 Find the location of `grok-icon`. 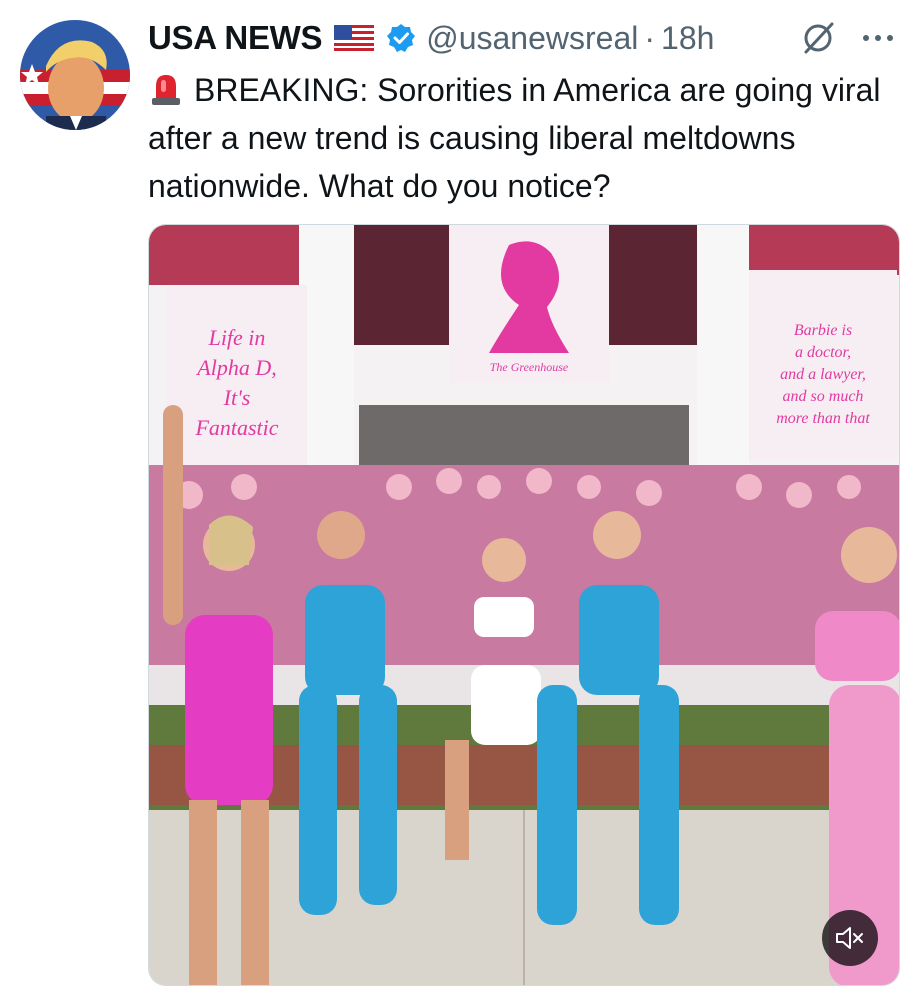

grok-icon is located at coordinates (818, 38).